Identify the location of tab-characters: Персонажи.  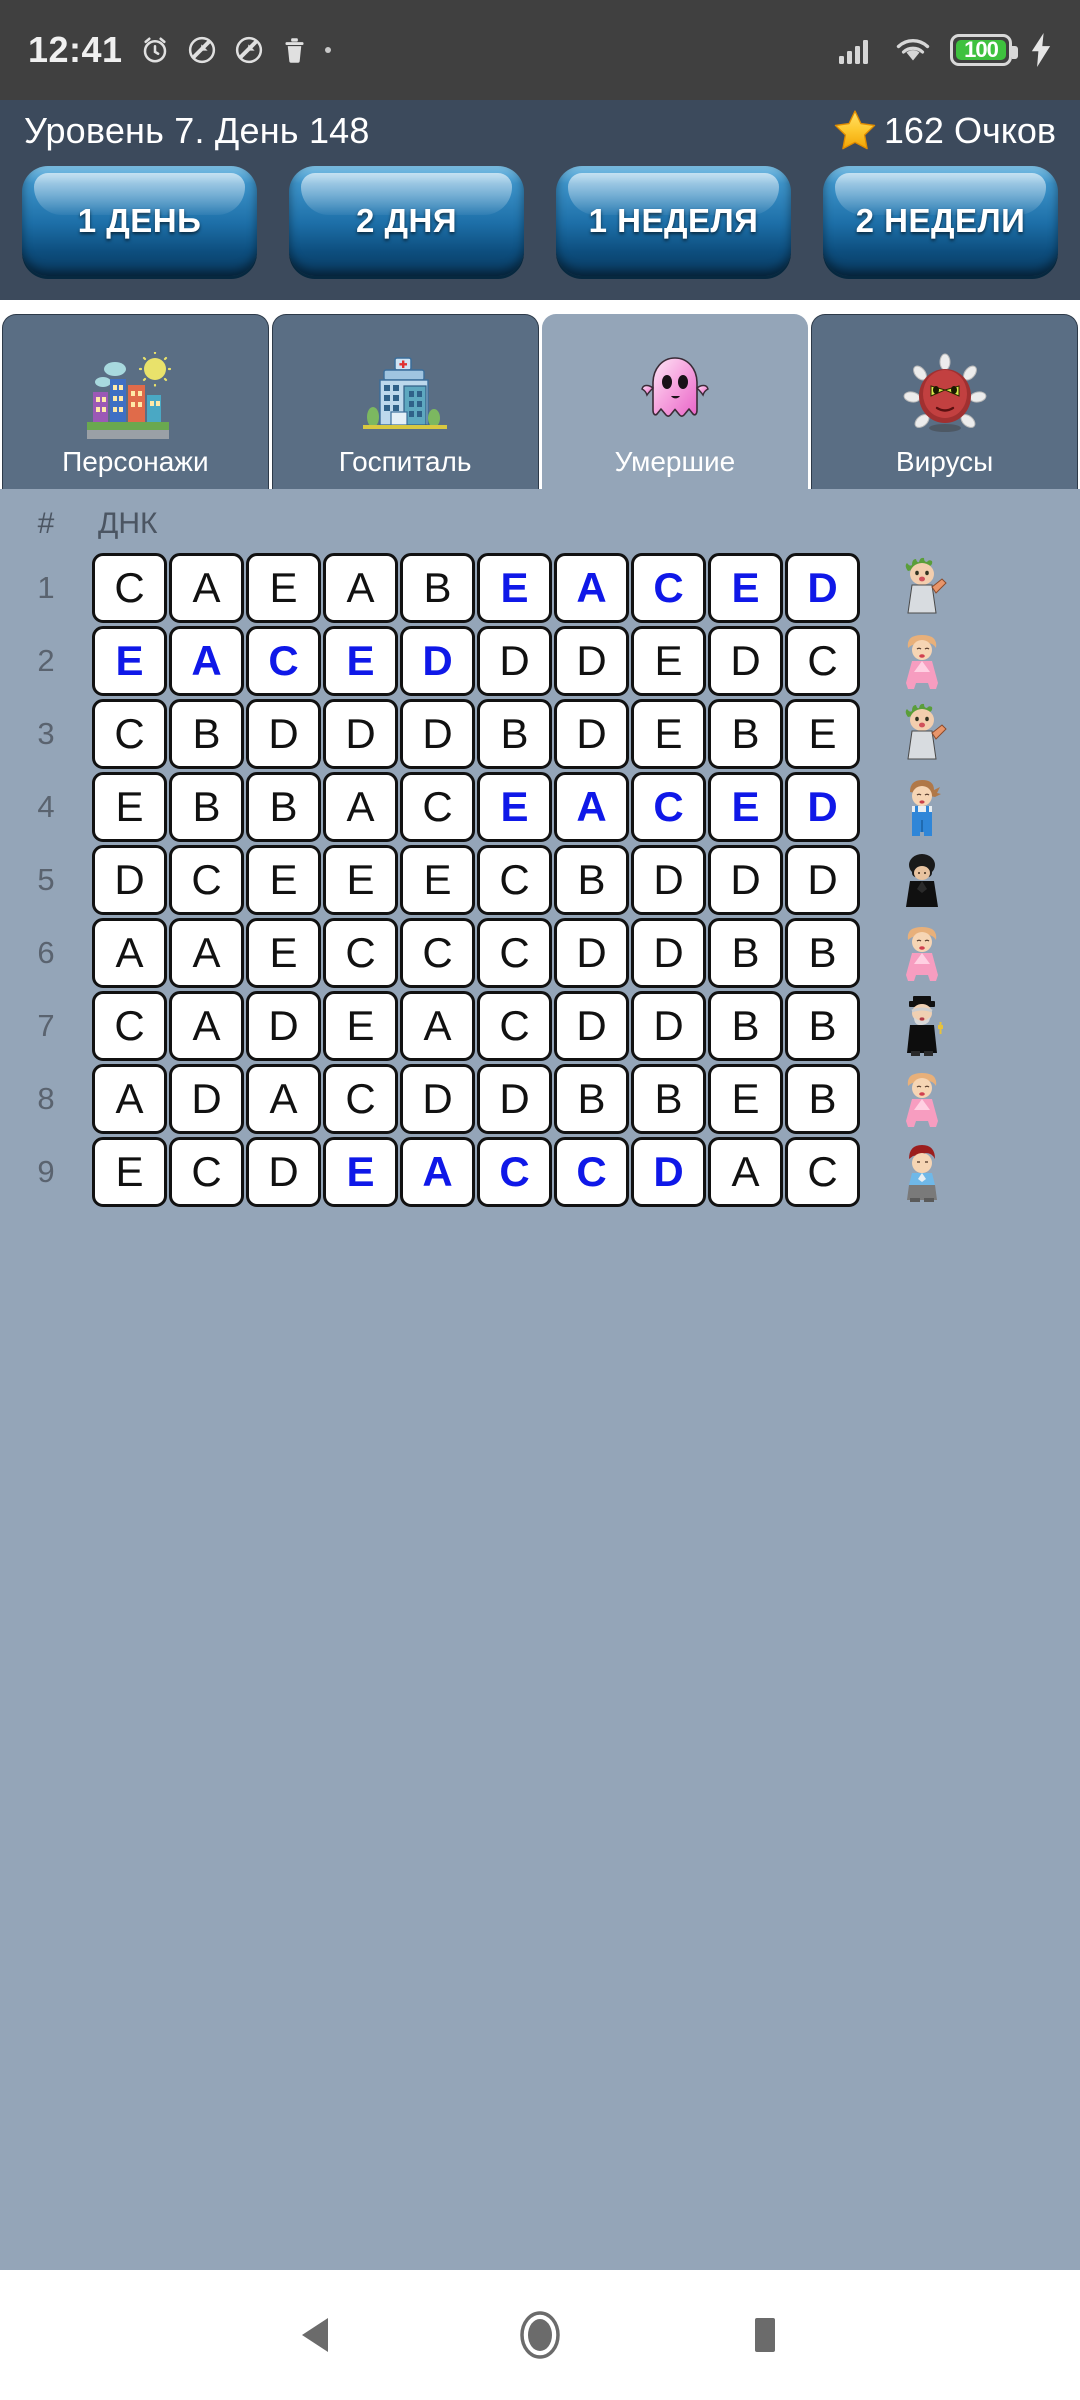
(135, 401).